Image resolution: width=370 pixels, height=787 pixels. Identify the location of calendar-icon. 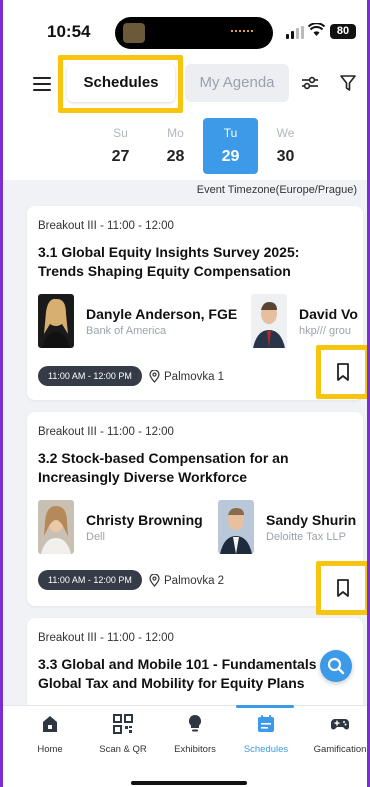
(266, 723).